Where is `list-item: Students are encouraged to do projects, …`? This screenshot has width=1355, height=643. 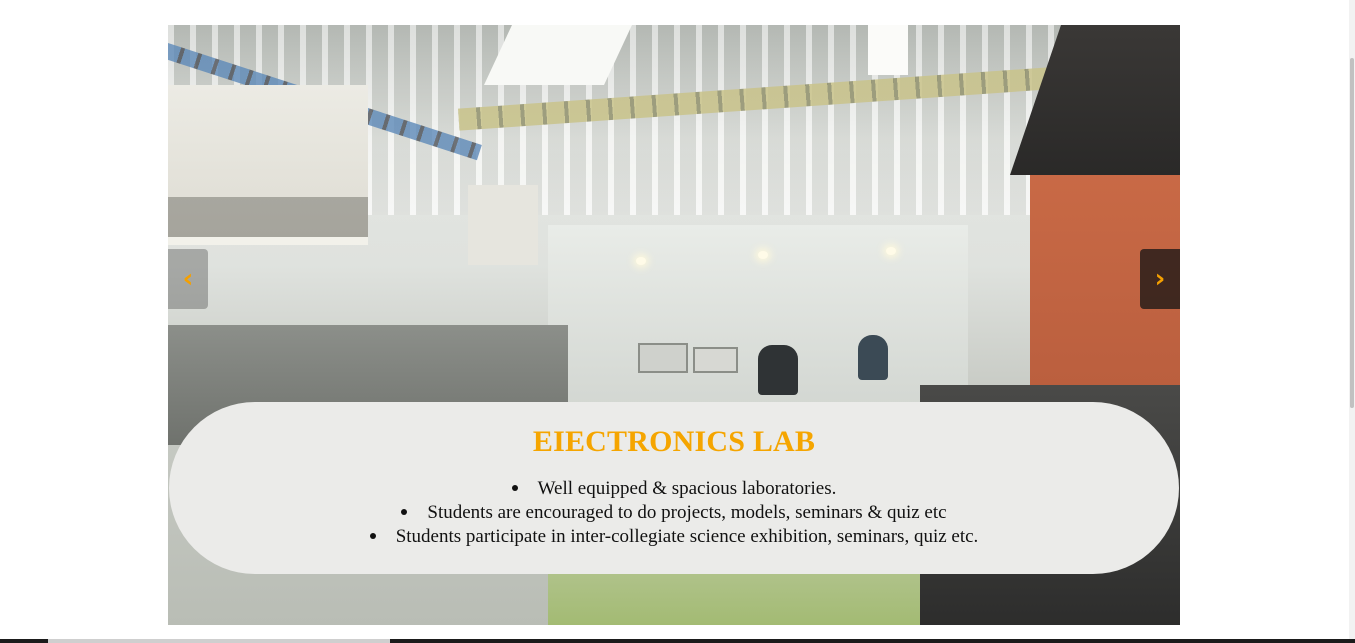
list-item: Students are encouraged to do projects, … is located at coordinates (674, 513).